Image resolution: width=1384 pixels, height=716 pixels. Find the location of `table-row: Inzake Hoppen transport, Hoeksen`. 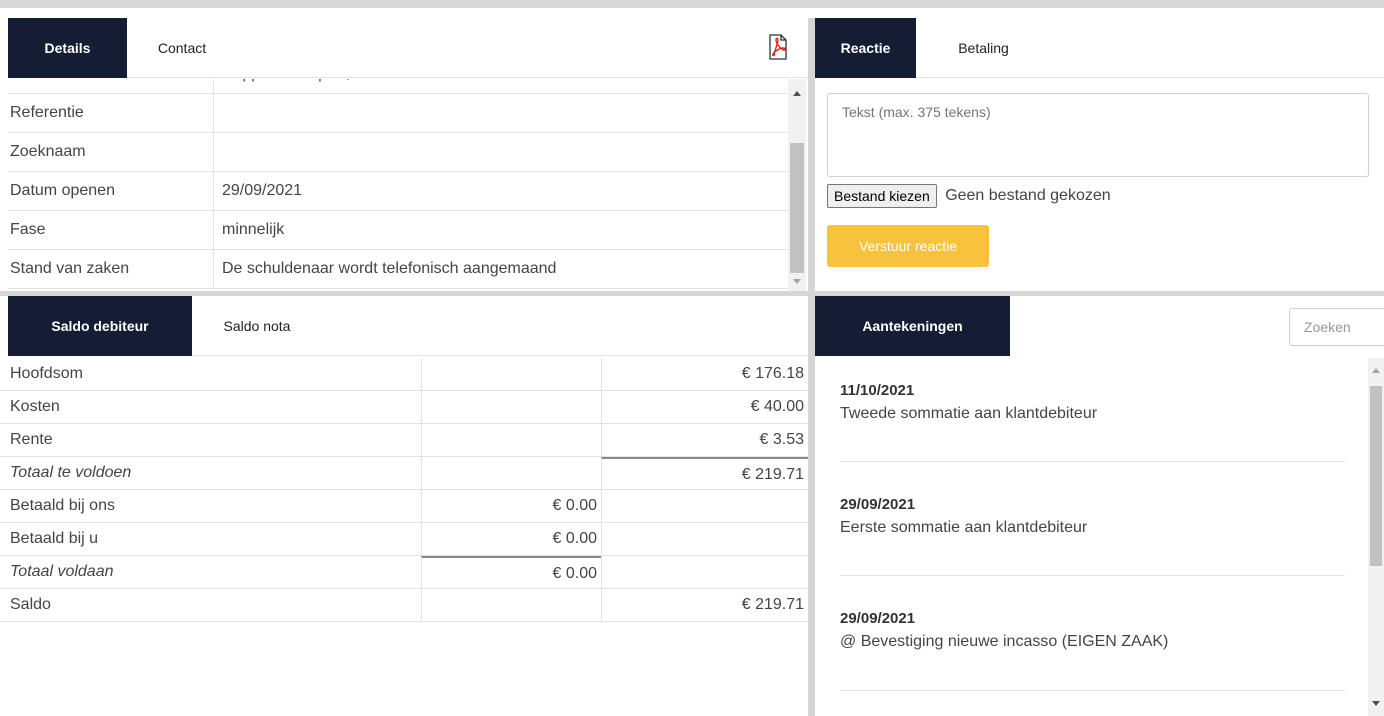

table-row: Inzake Hoppen transport, Hoeksen is located at coordinates (398, 86).